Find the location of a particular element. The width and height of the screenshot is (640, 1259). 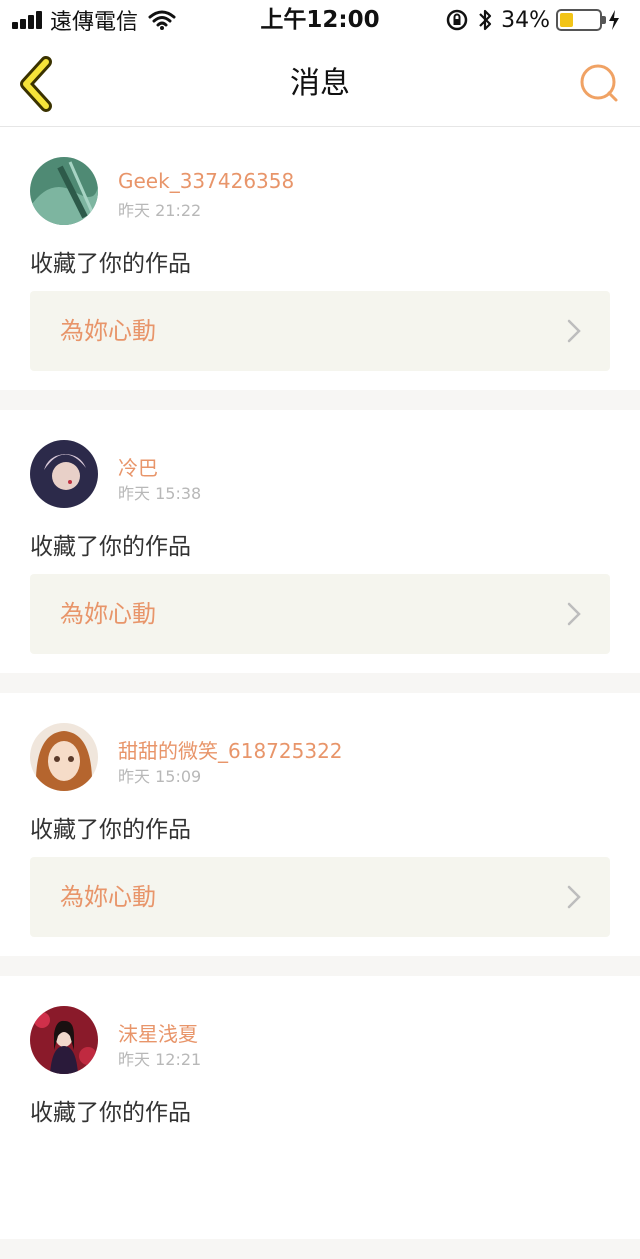

status-right: 34% is located at coordinates (536, 20).